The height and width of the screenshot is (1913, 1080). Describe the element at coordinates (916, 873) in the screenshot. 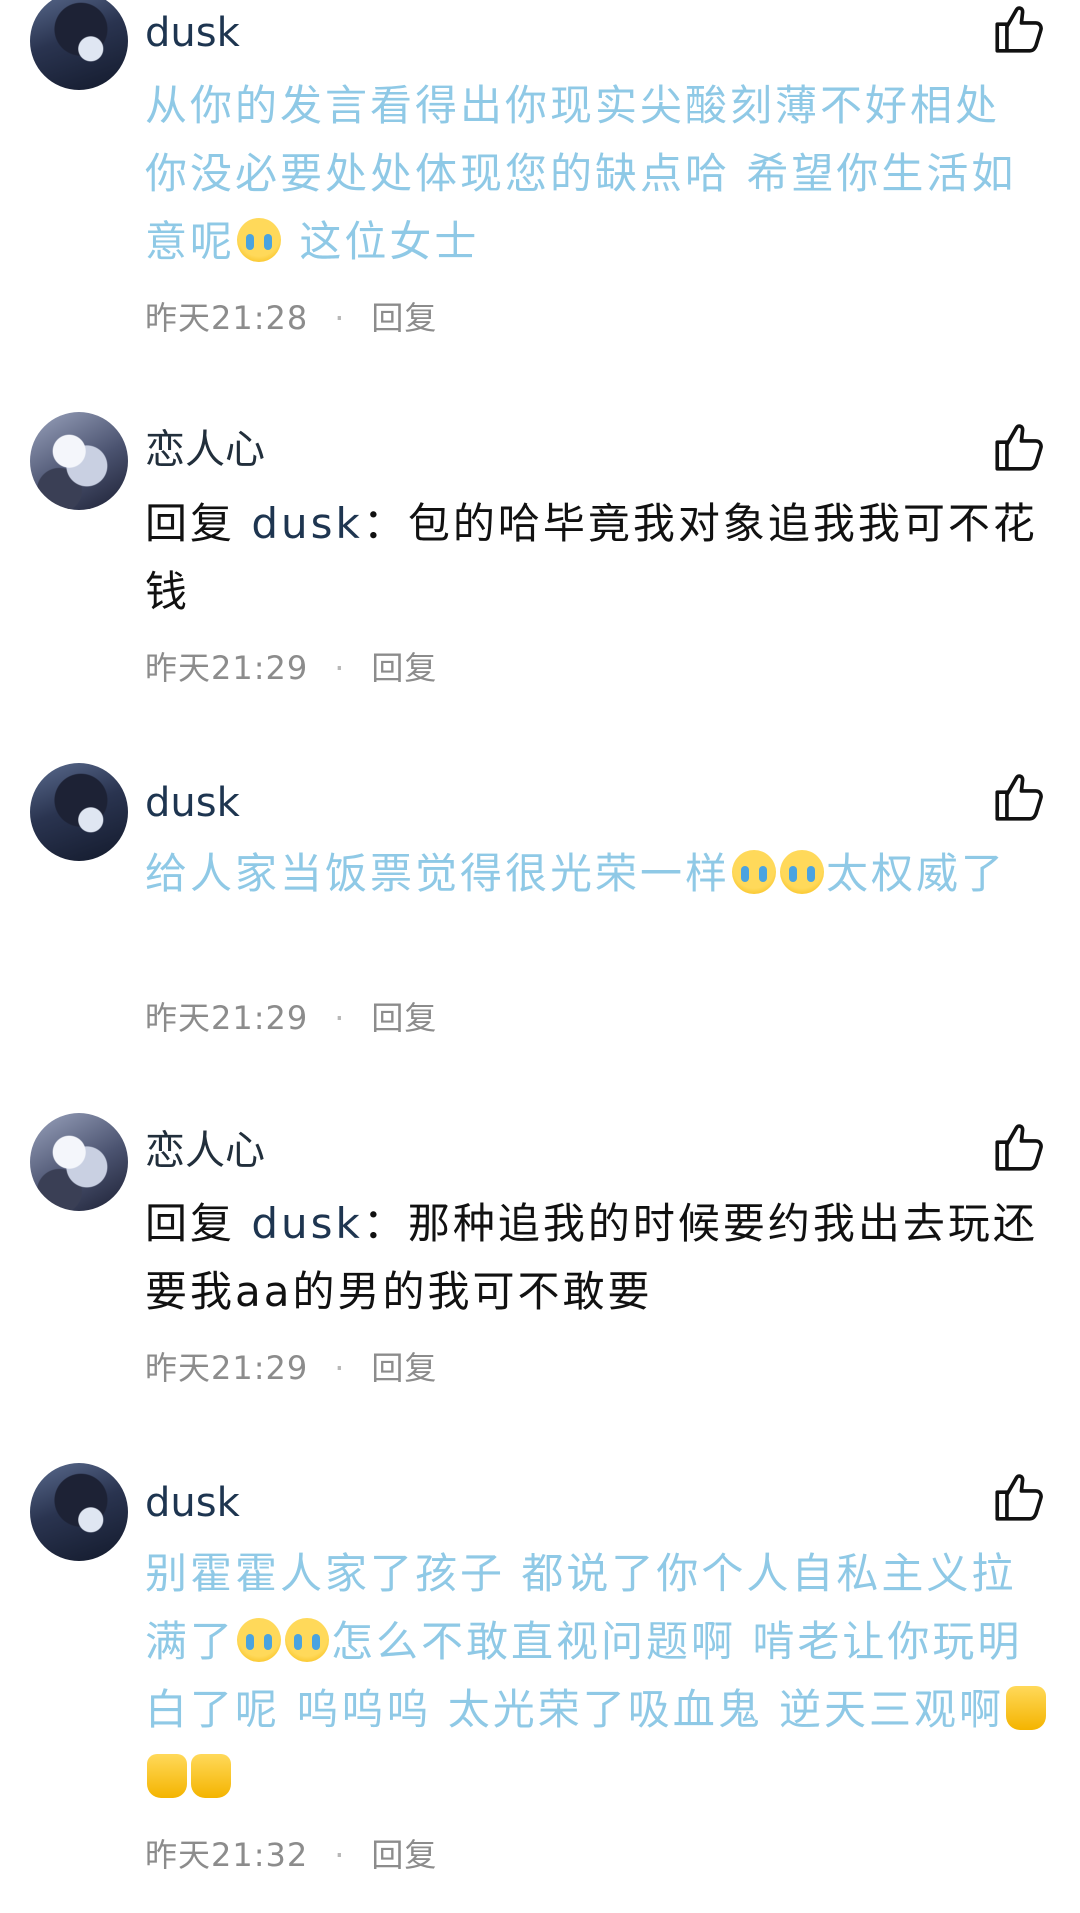

I see `comment-text-part: 太权威了` at that location.